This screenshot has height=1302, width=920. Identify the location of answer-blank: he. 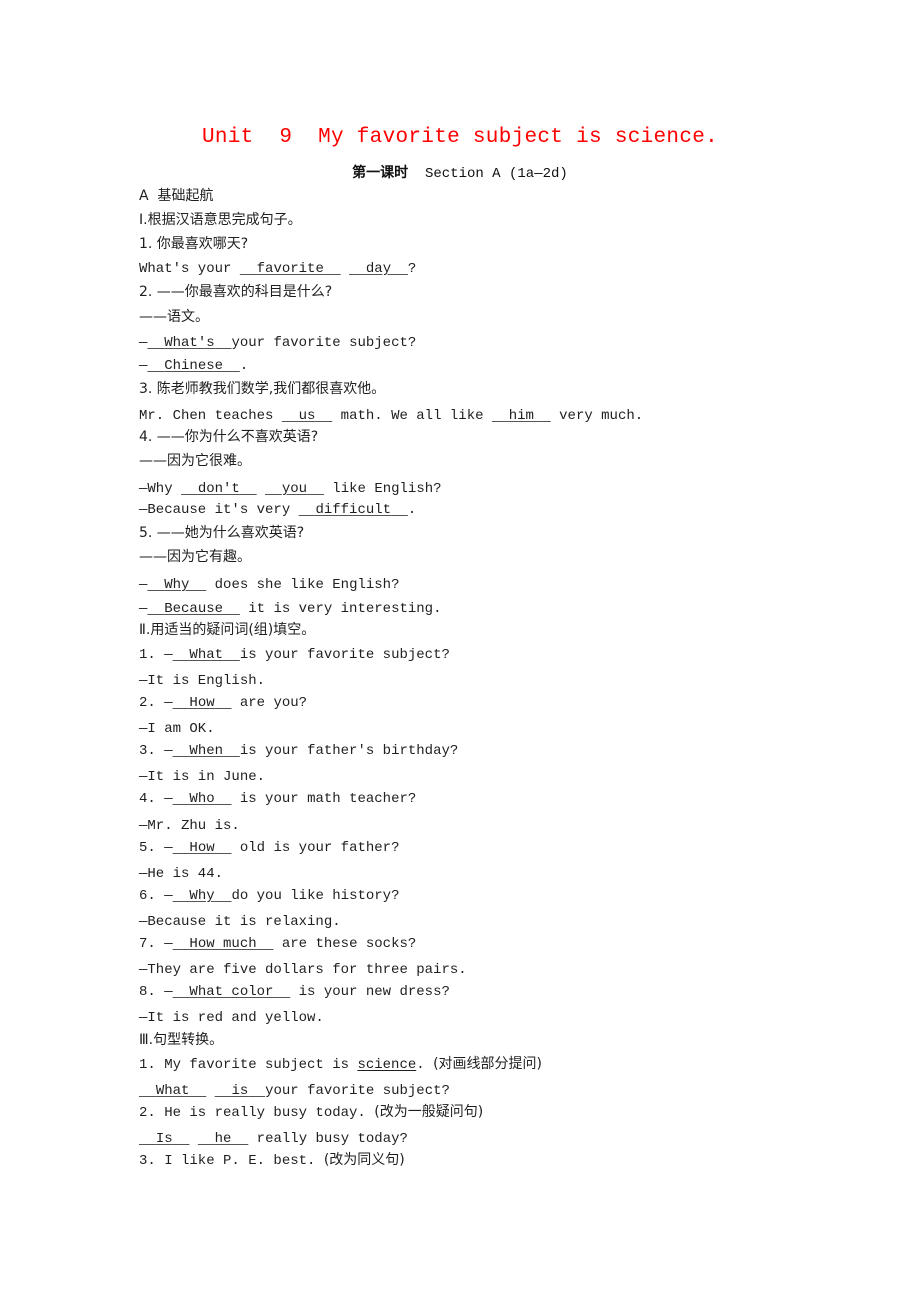
(223, 1139).